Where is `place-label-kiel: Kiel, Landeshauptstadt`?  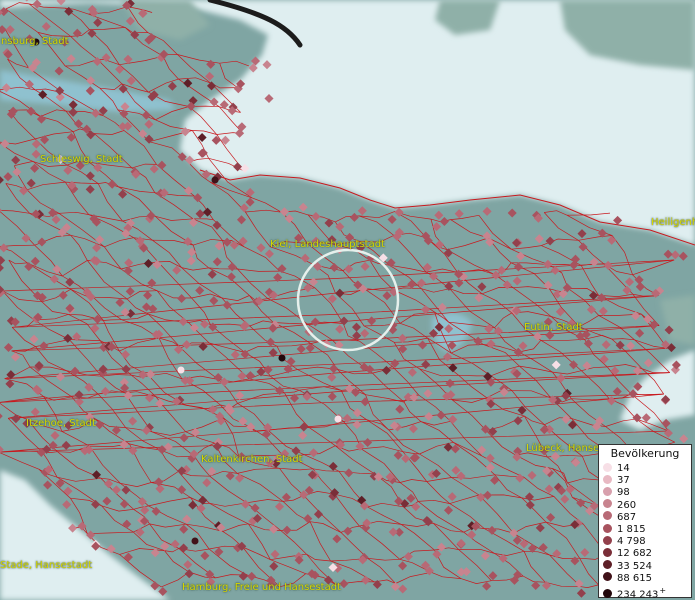
place-label-kiel: Kiel, Landeshauptstadt is located at coordinates (327, 244).